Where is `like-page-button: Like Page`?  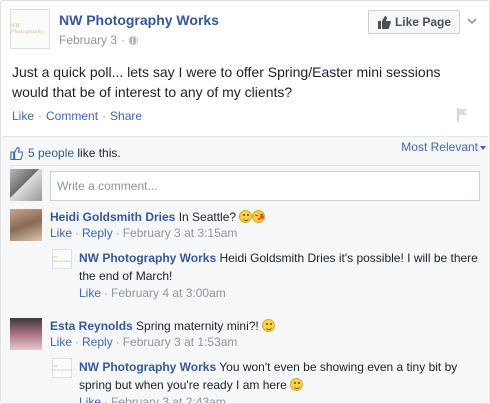 like-page-button: Like Page is located at coordinates (413, 22).